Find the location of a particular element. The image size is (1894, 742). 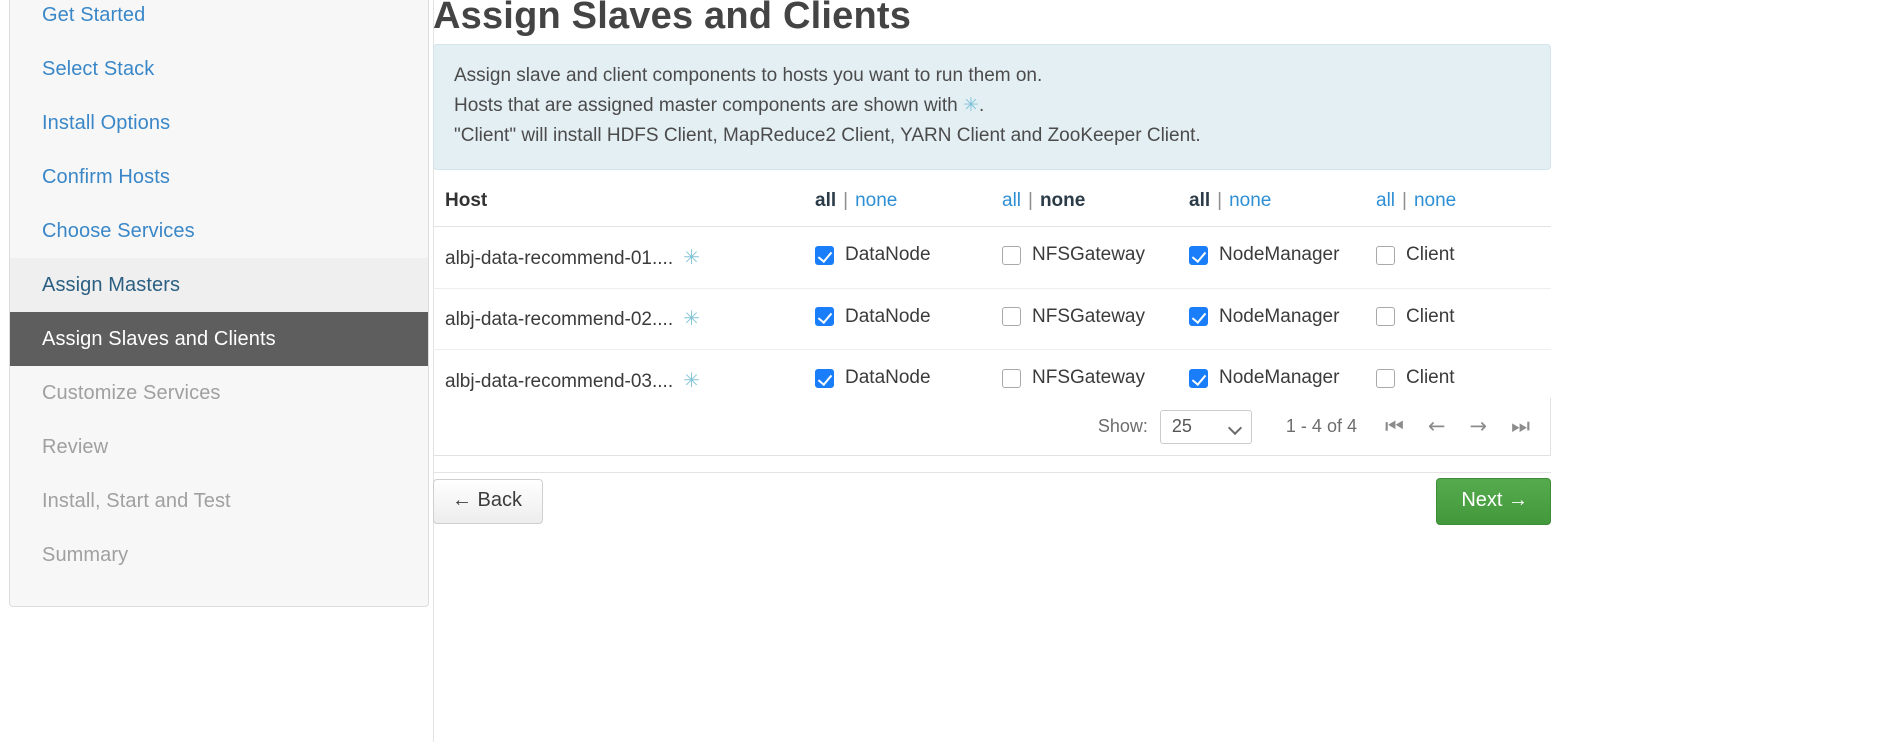

sidebar-step-confirm-hosts: Confirm Hosts is located at coordinates (219, 177).